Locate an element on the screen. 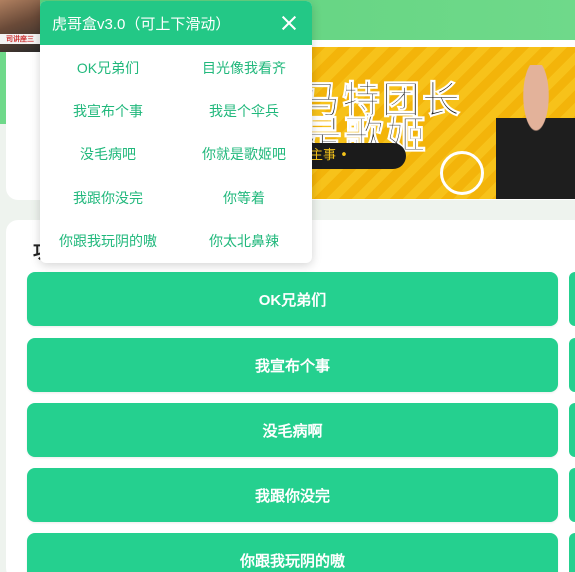  banner-pill: 主事 • is located at coordinates (353, 156).